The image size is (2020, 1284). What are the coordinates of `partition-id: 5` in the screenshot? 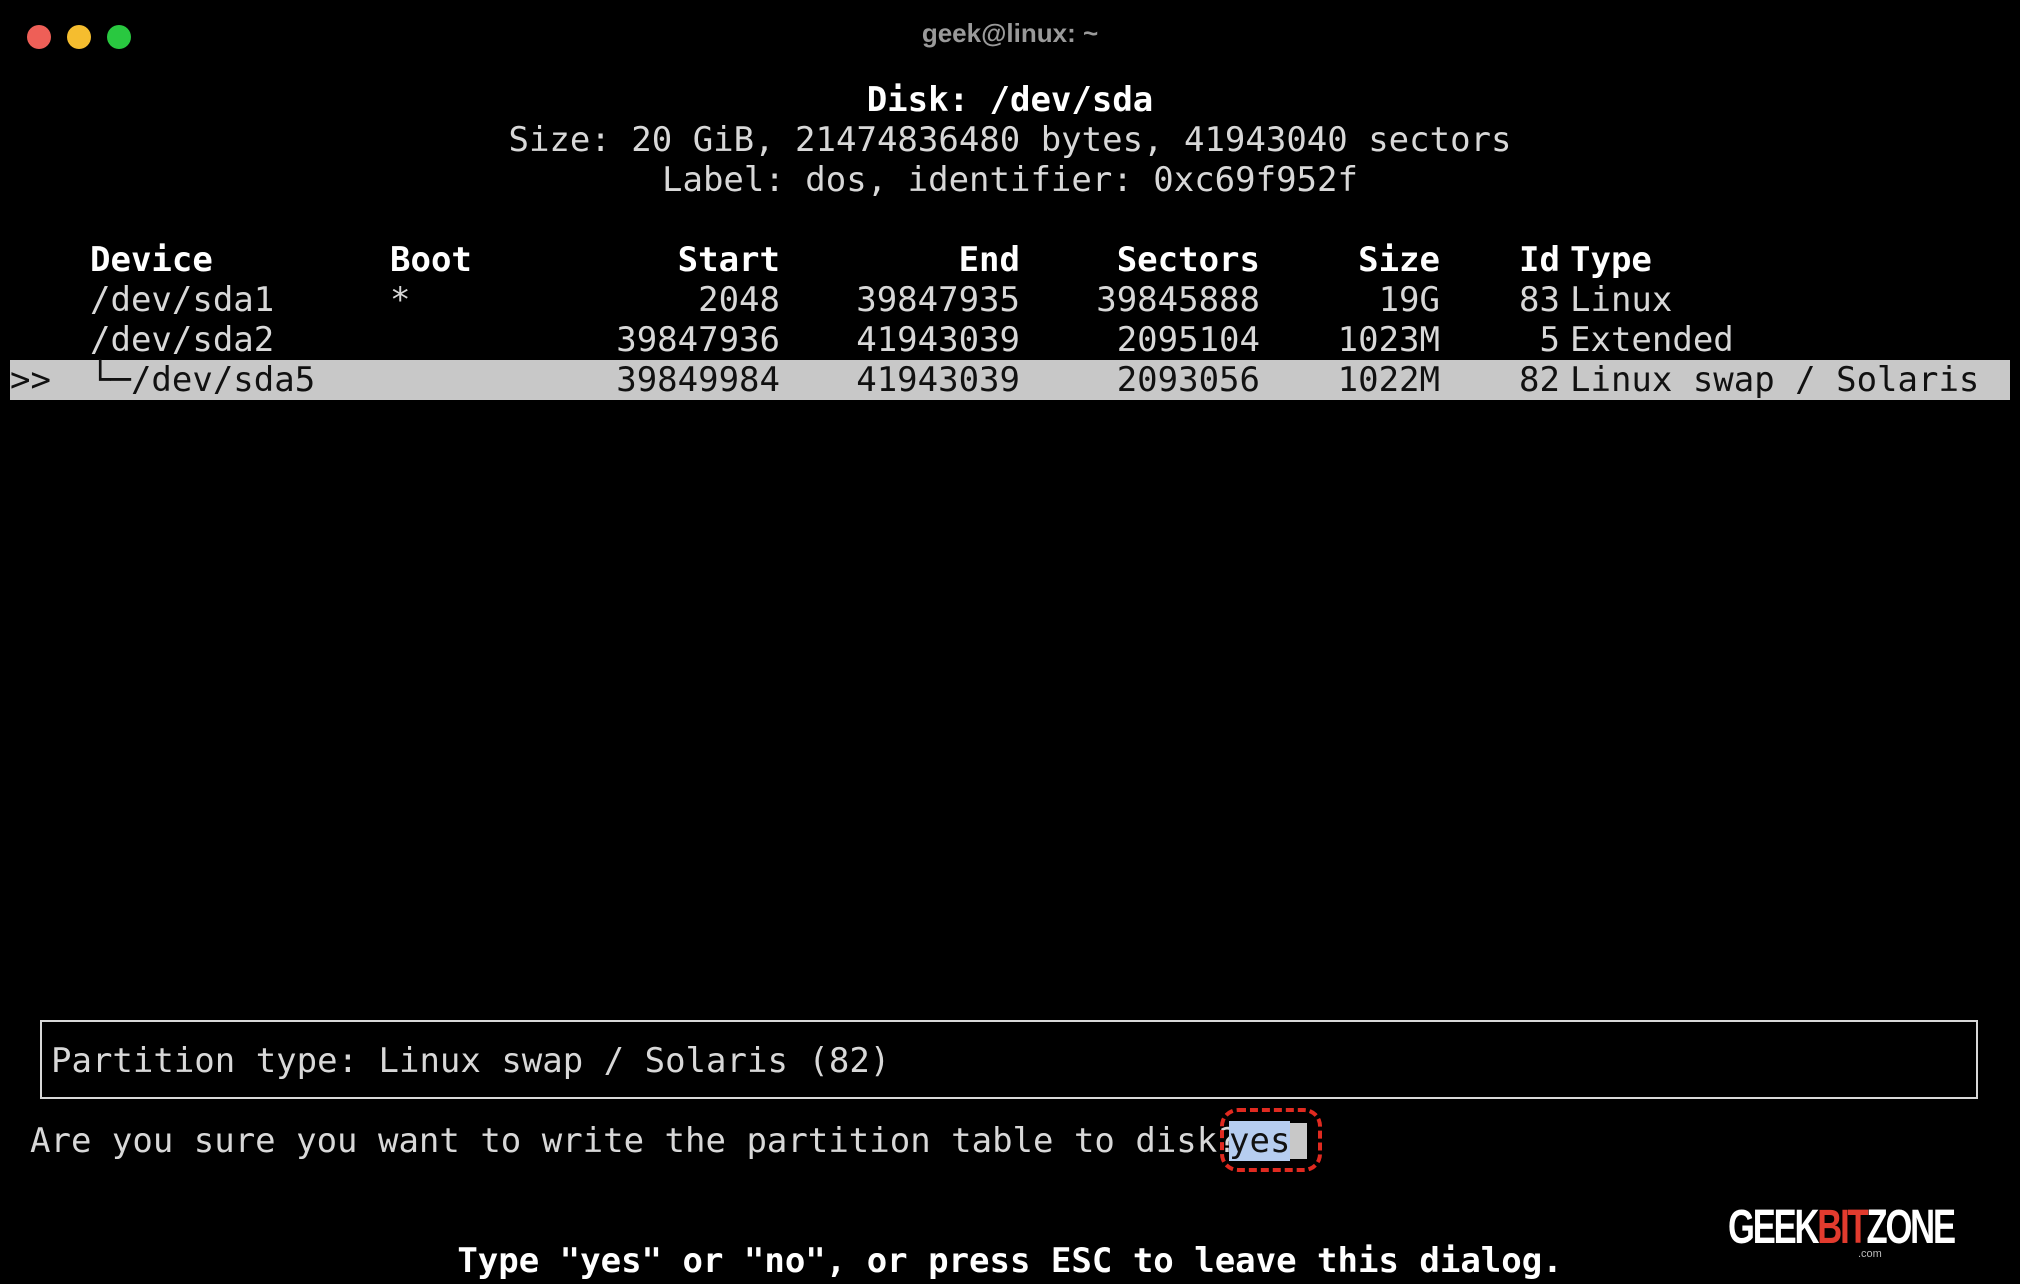 It's located at (1549, 340).